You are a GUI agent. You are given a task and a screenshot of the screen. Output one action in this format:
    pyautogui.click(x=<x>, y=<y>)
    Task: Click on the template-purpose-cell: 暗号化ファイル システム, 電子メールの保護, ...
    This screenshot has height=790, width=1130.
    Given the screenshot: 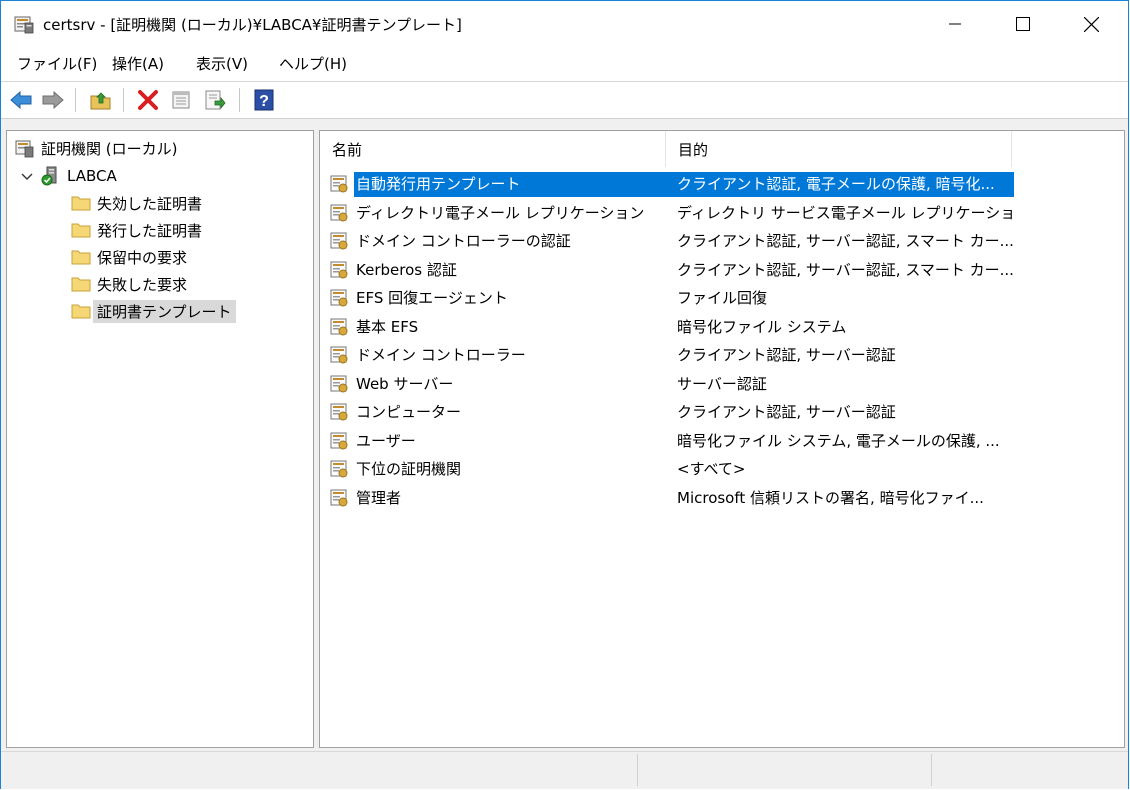 What is the action you would take?
    pyautogui.click(x=838, y=440)
    